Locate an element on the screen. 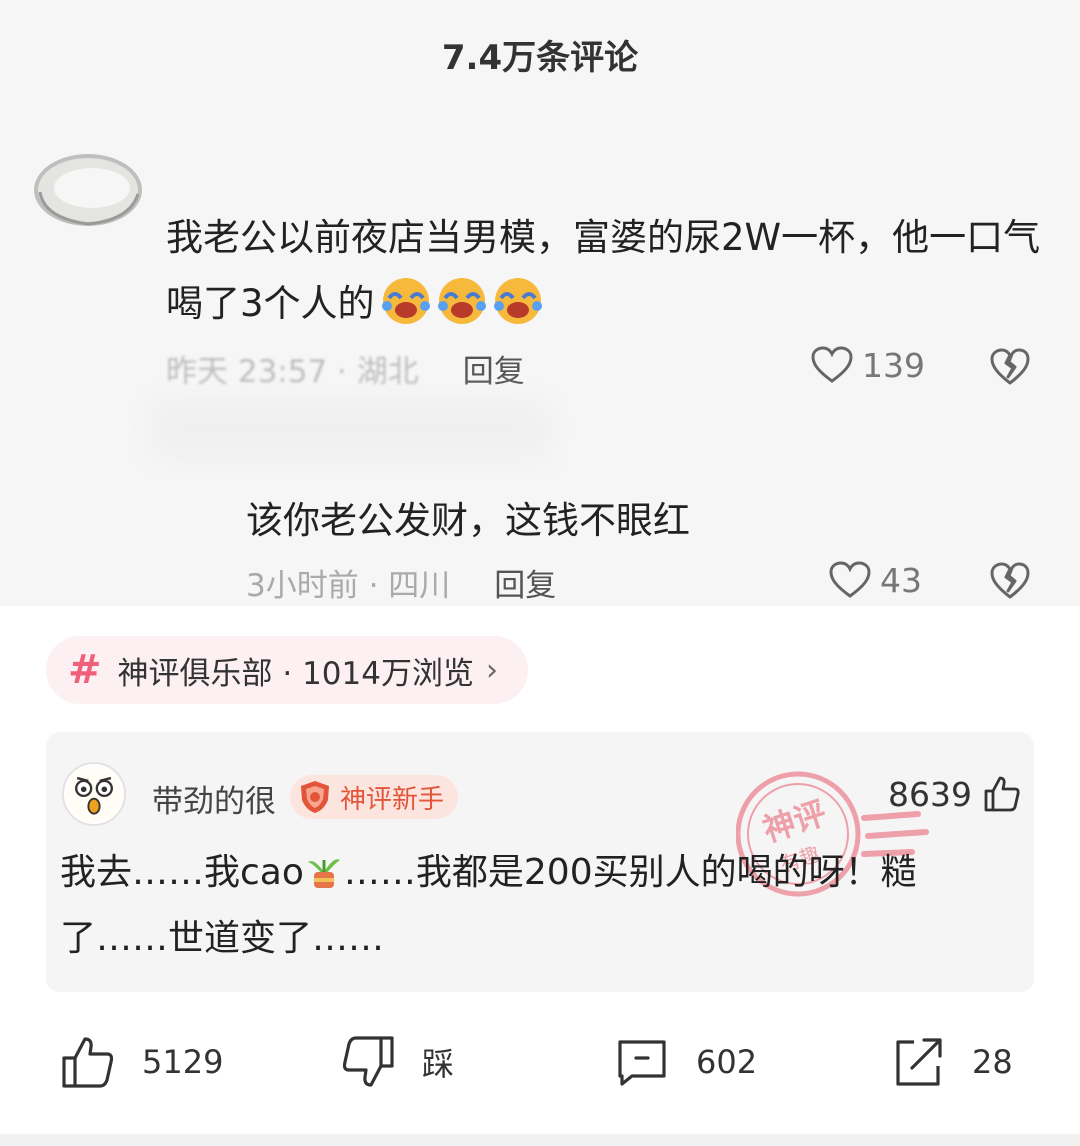  comment-1-like-count: 139 is located at coordinates (893, 365).